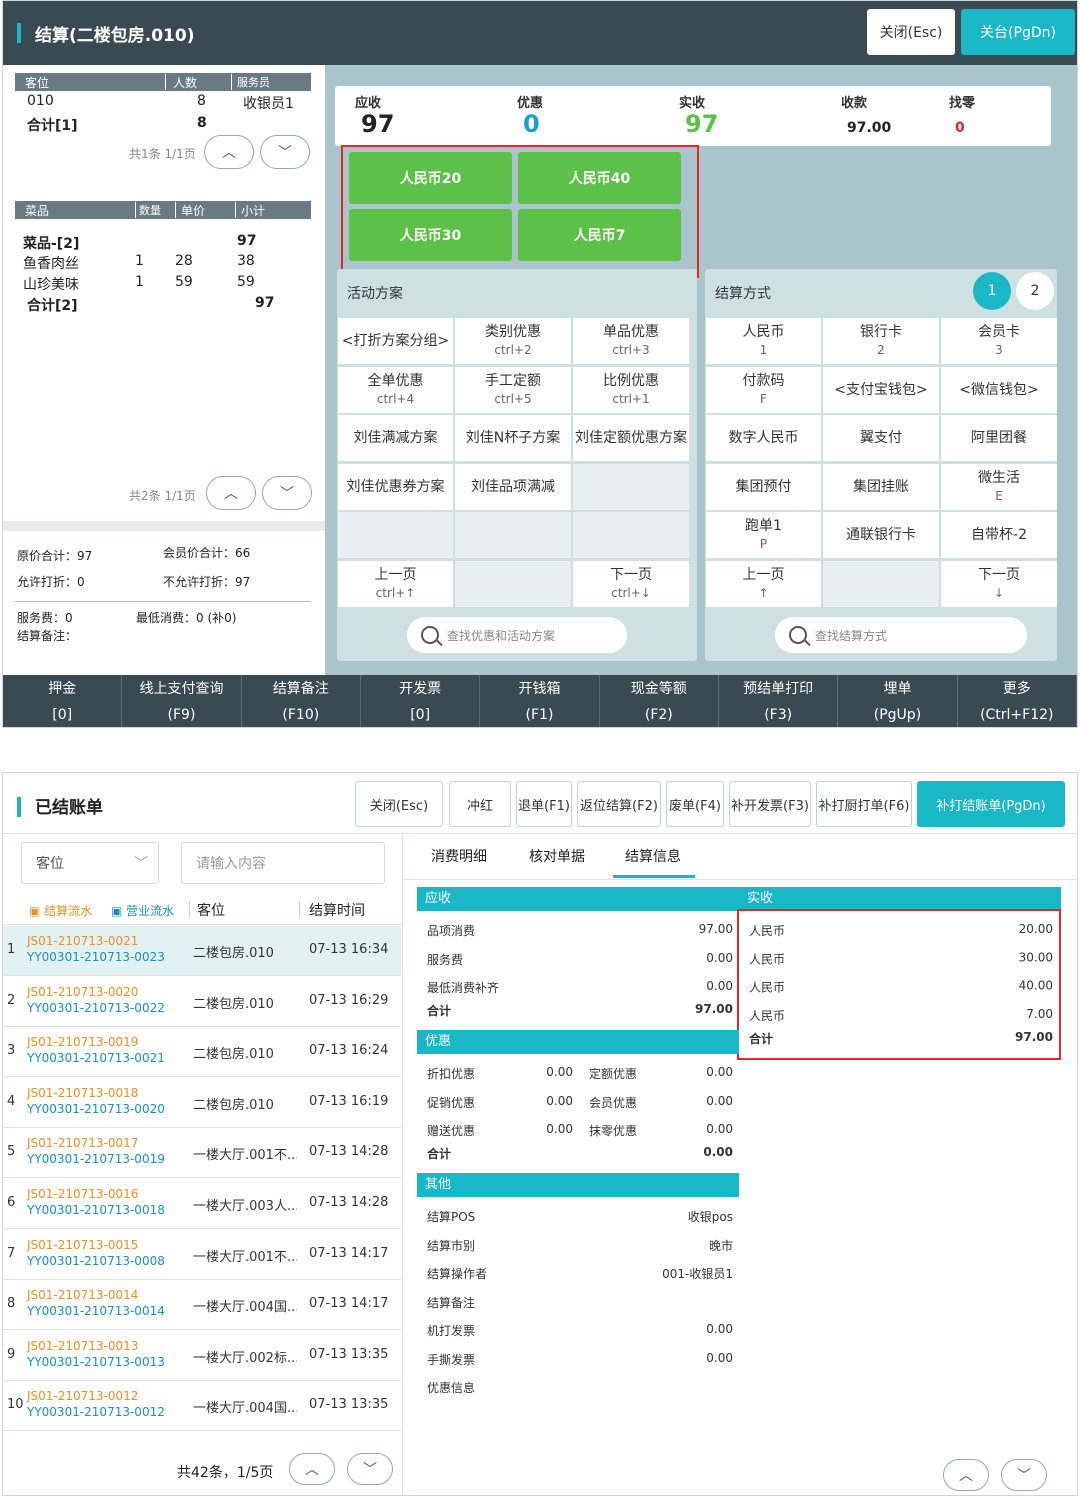  What do you see at coordinates (991, 804) in the screenshot?
I see `reprint-bill-button: 补打结账单(PgDn)` at bounding box center [991, 804].